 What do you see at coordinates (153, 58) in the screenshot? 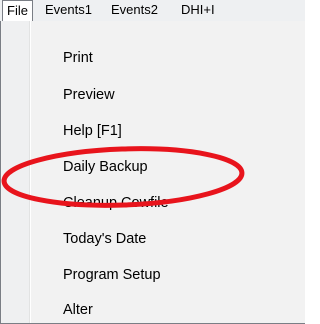
I see `menu-item-print: Print` at bounding box center [153, 58].